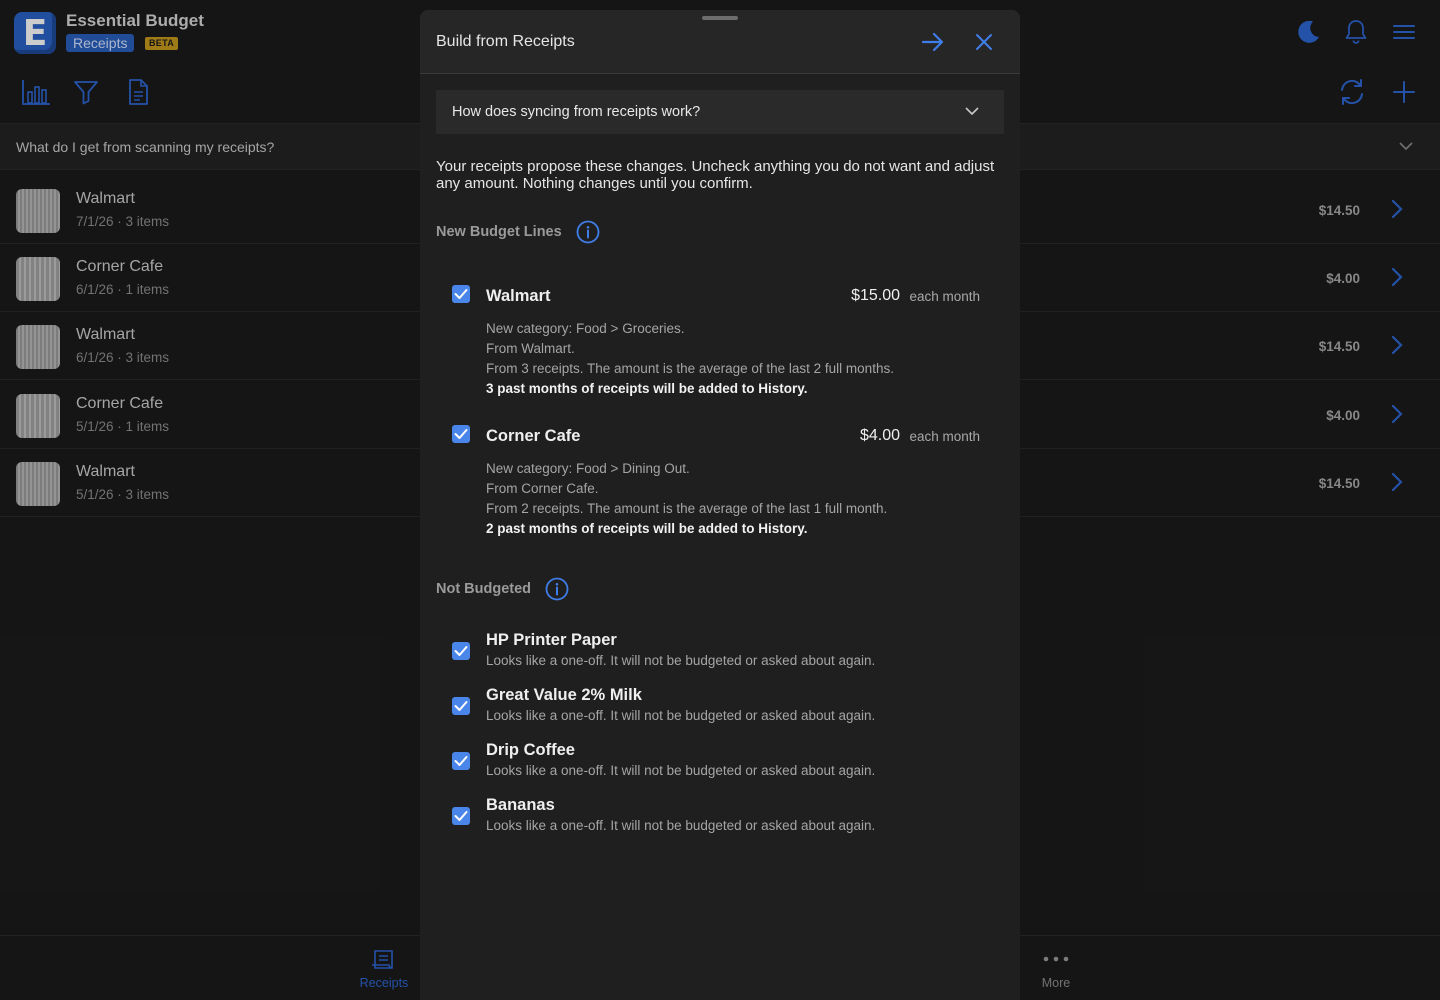  Describe the element at coordinates (530, 750) in the screenshot. I see `not-budgeted-item-name: Drip Coffee` at that location.